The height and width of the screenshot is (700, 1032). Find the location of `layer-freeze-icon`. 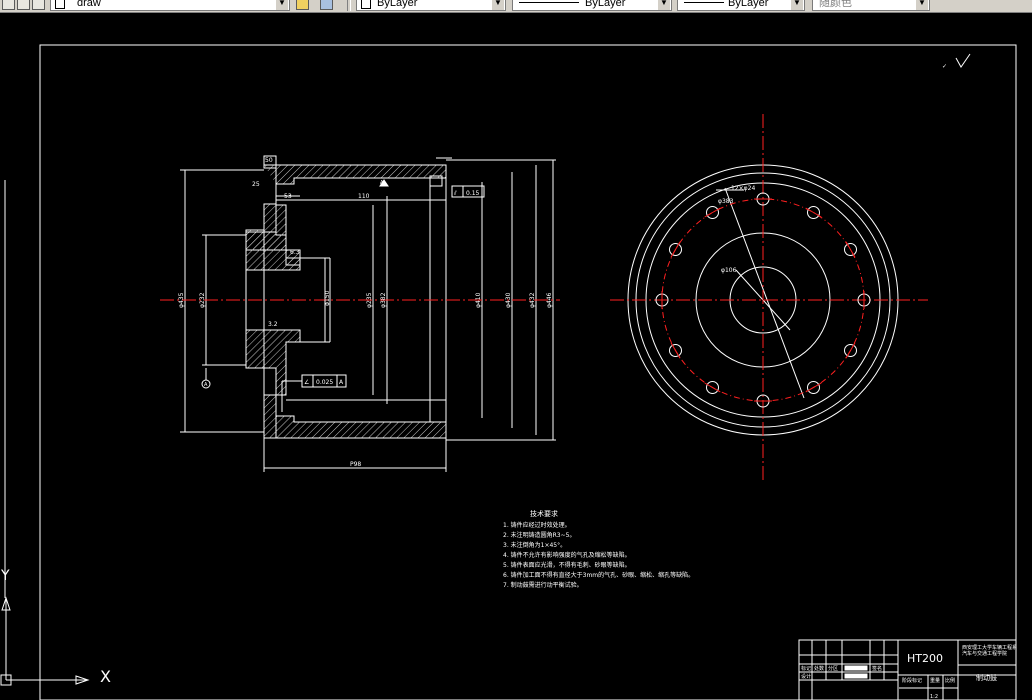

layer-freeze-icon is located at coordinates (23, 5).